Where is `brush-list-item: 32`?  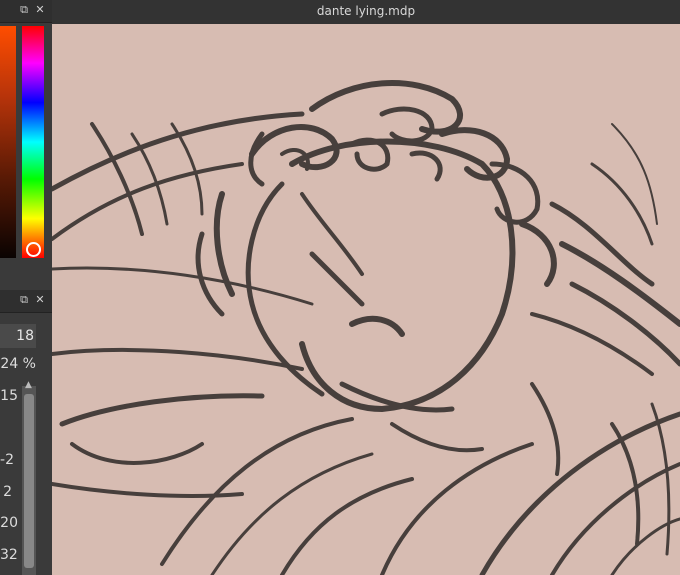 brush-list-item: 32 is located at coordinates (9, 555).